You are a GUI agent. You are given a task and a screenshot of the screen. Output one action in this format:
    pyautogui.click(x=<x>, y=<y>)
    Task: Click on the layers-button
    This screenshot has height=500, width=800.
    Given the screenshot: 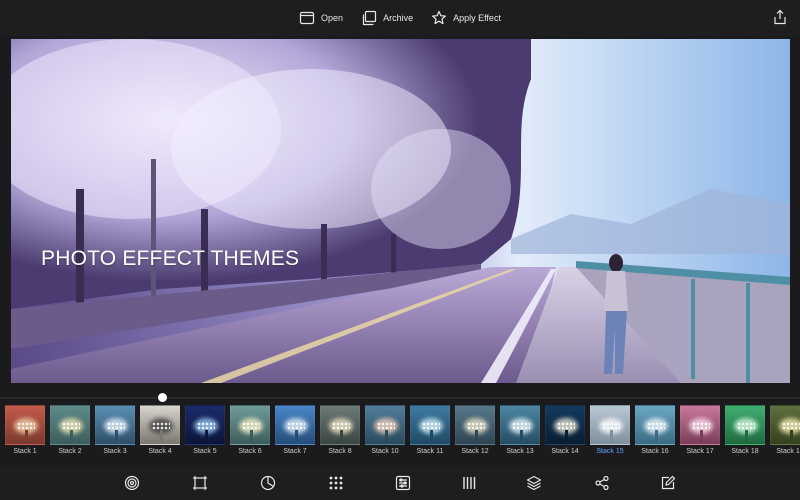 What is the action you would take?
    pyautogui.click(x=534, y=483)
    